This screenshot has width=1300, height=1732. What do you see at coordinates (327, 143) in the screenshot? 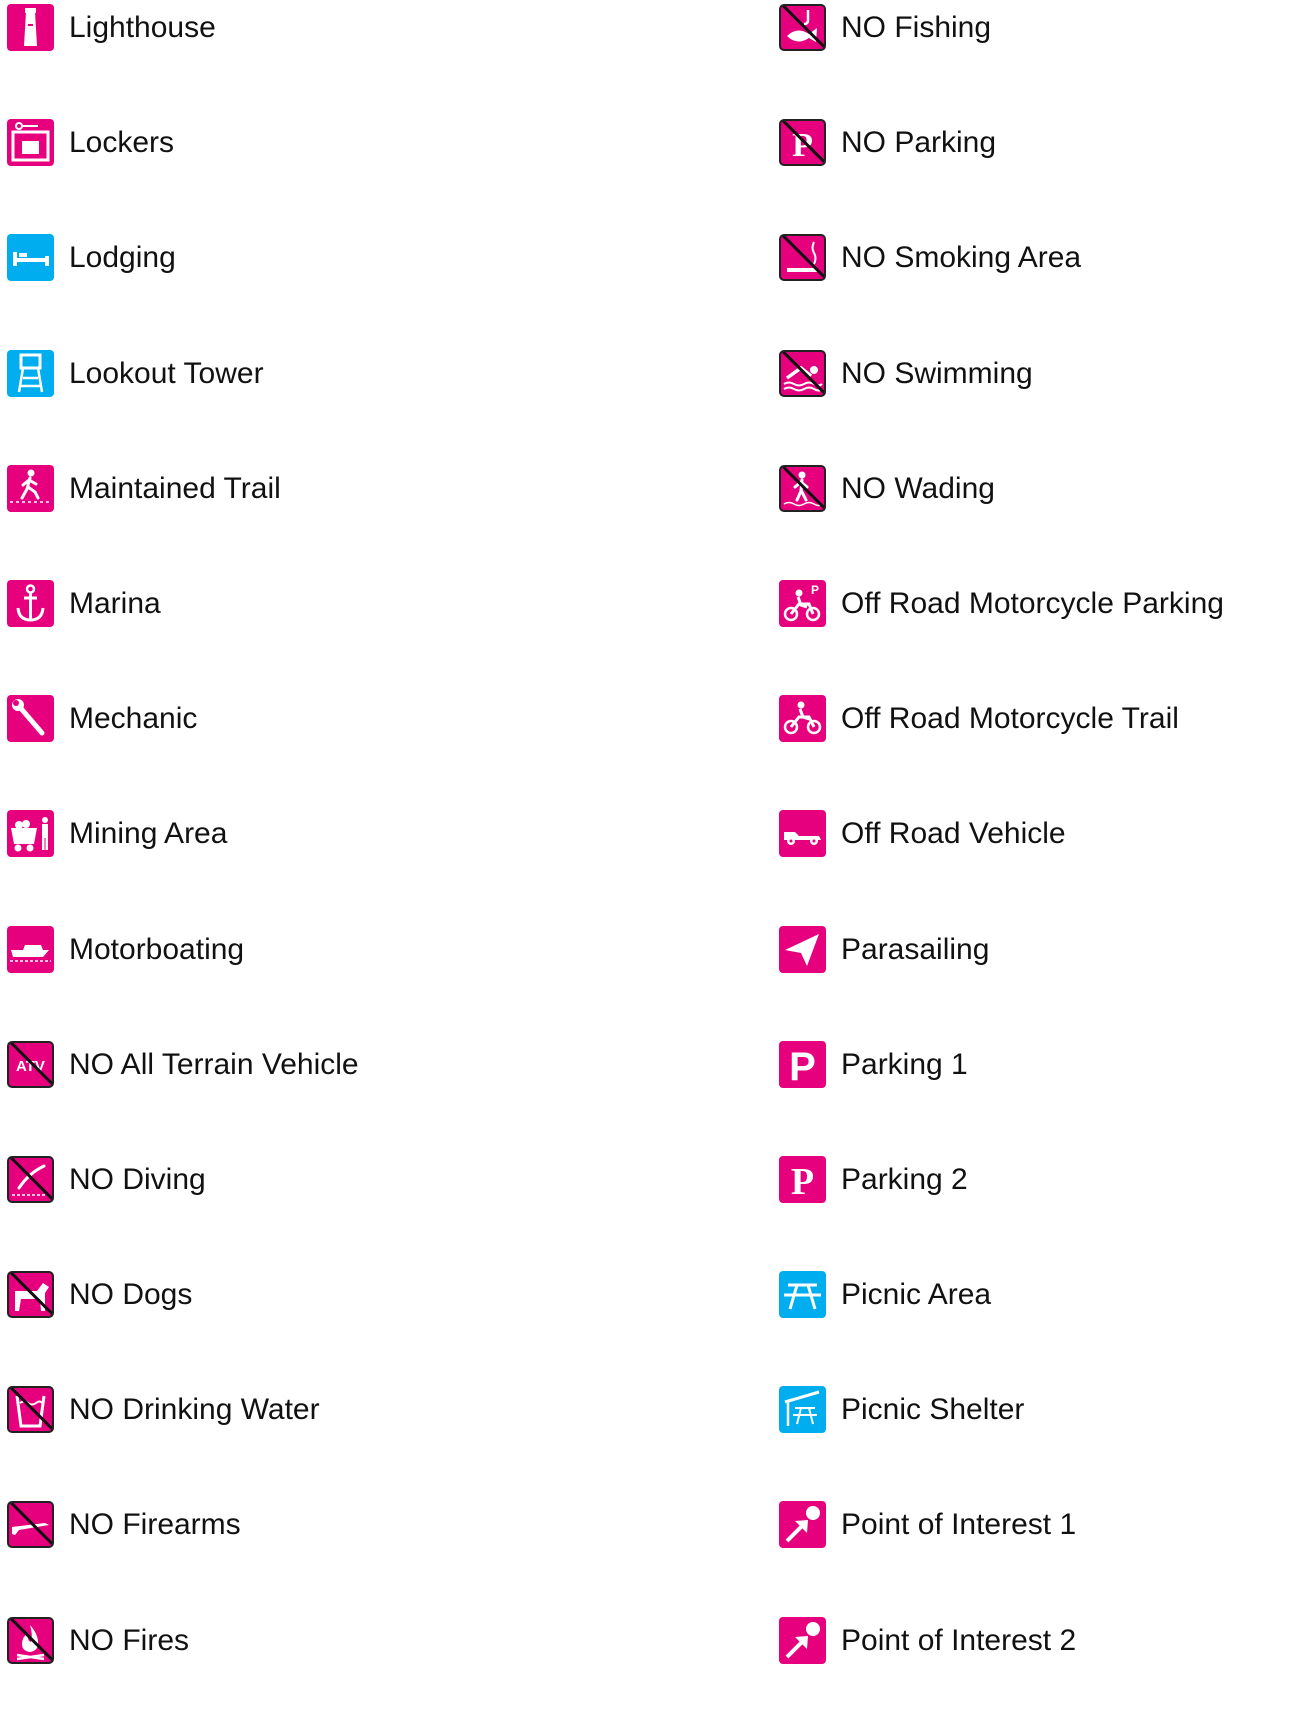
I see `legend-item-lockers: Lockers` at bounding box center [327, 143].